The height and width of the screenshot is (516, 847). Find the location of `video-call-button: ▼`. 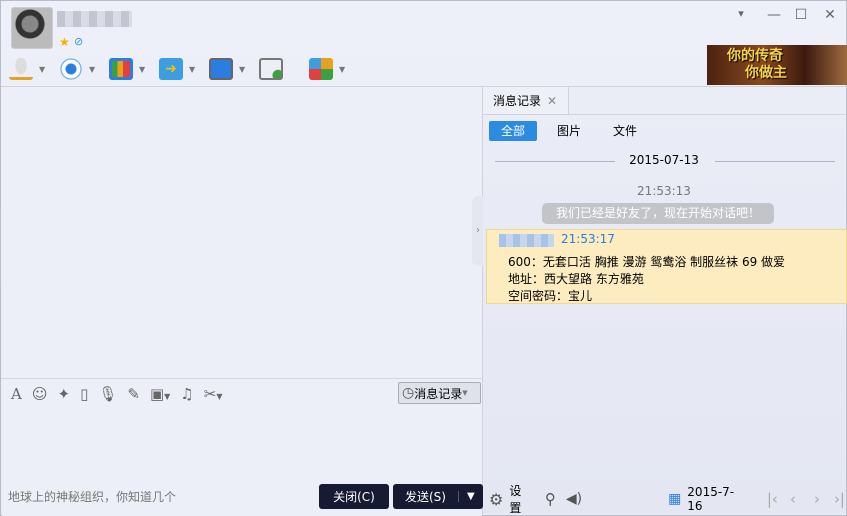

video-call-button: ▼ is located at coordinates (84, 69).